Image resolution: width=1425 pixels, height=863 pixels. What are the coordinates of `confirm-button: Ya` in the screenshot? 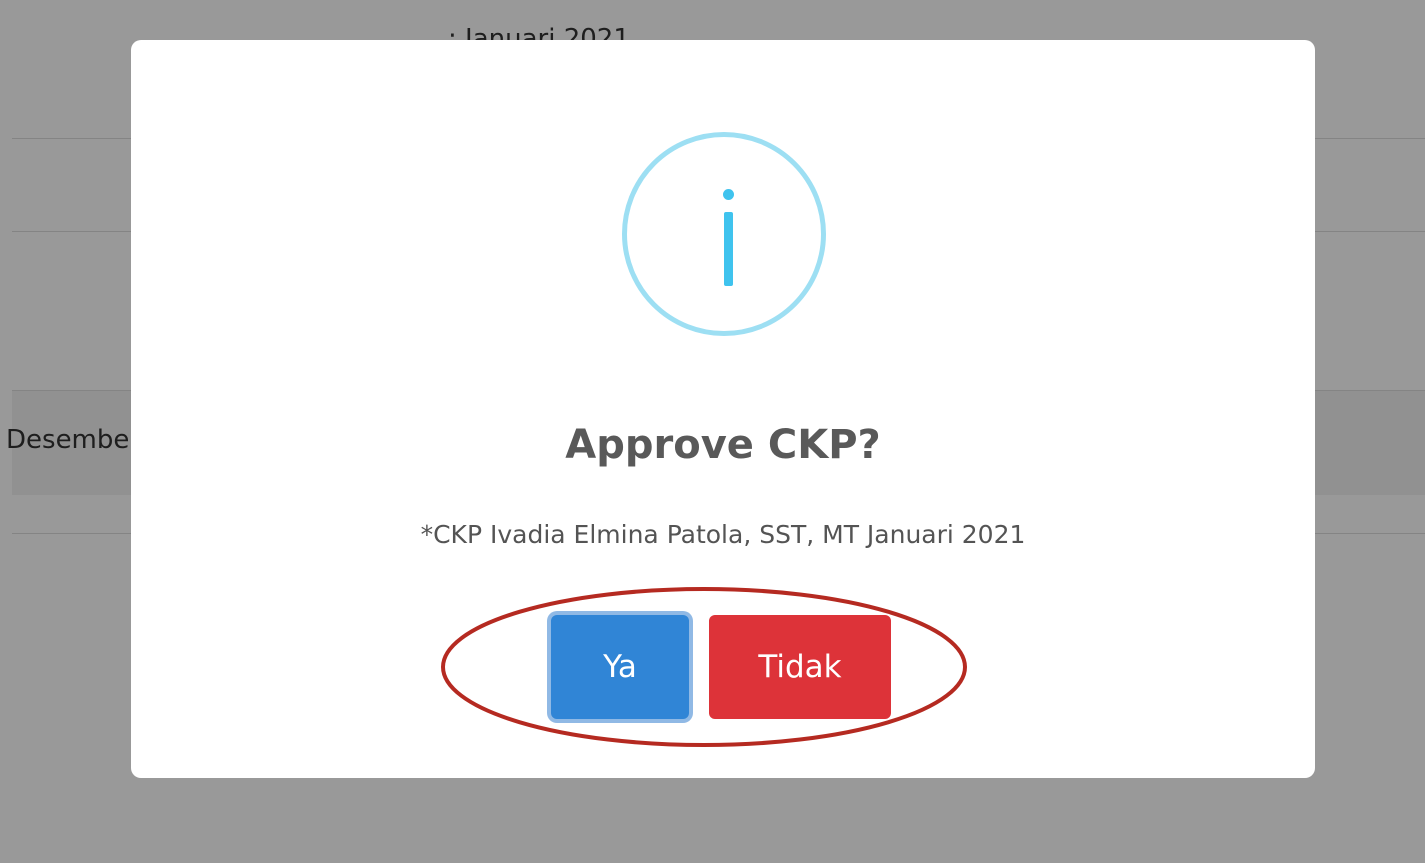 It's located at (620, 667).